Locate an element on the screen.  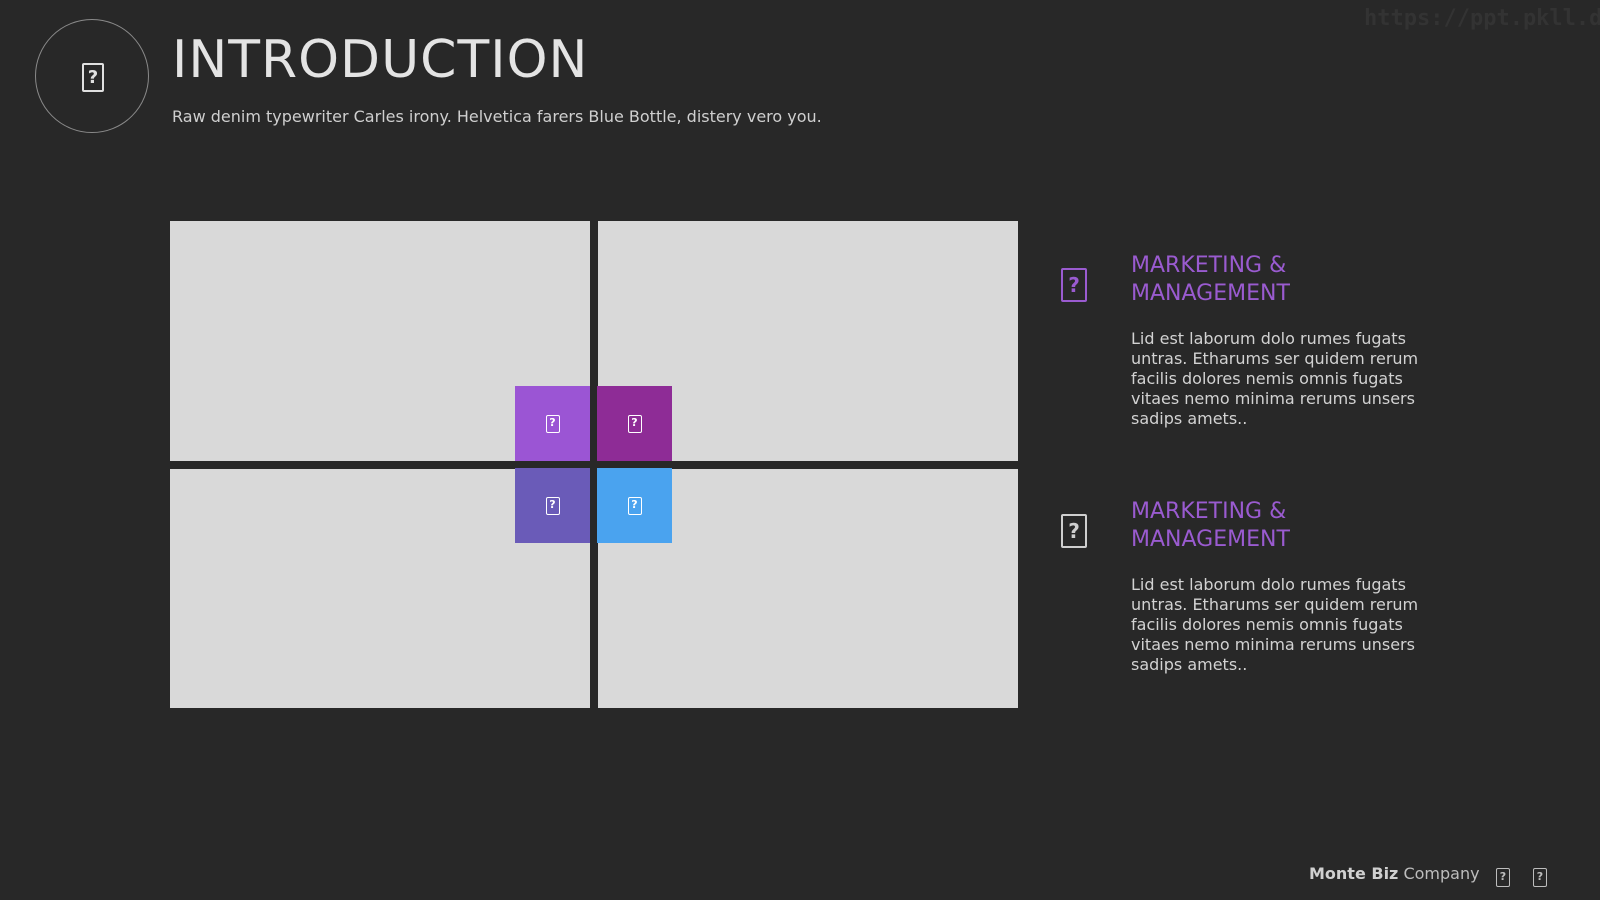
watermark: https://ppt.pkll.de is located at coordinates (1482, 18).